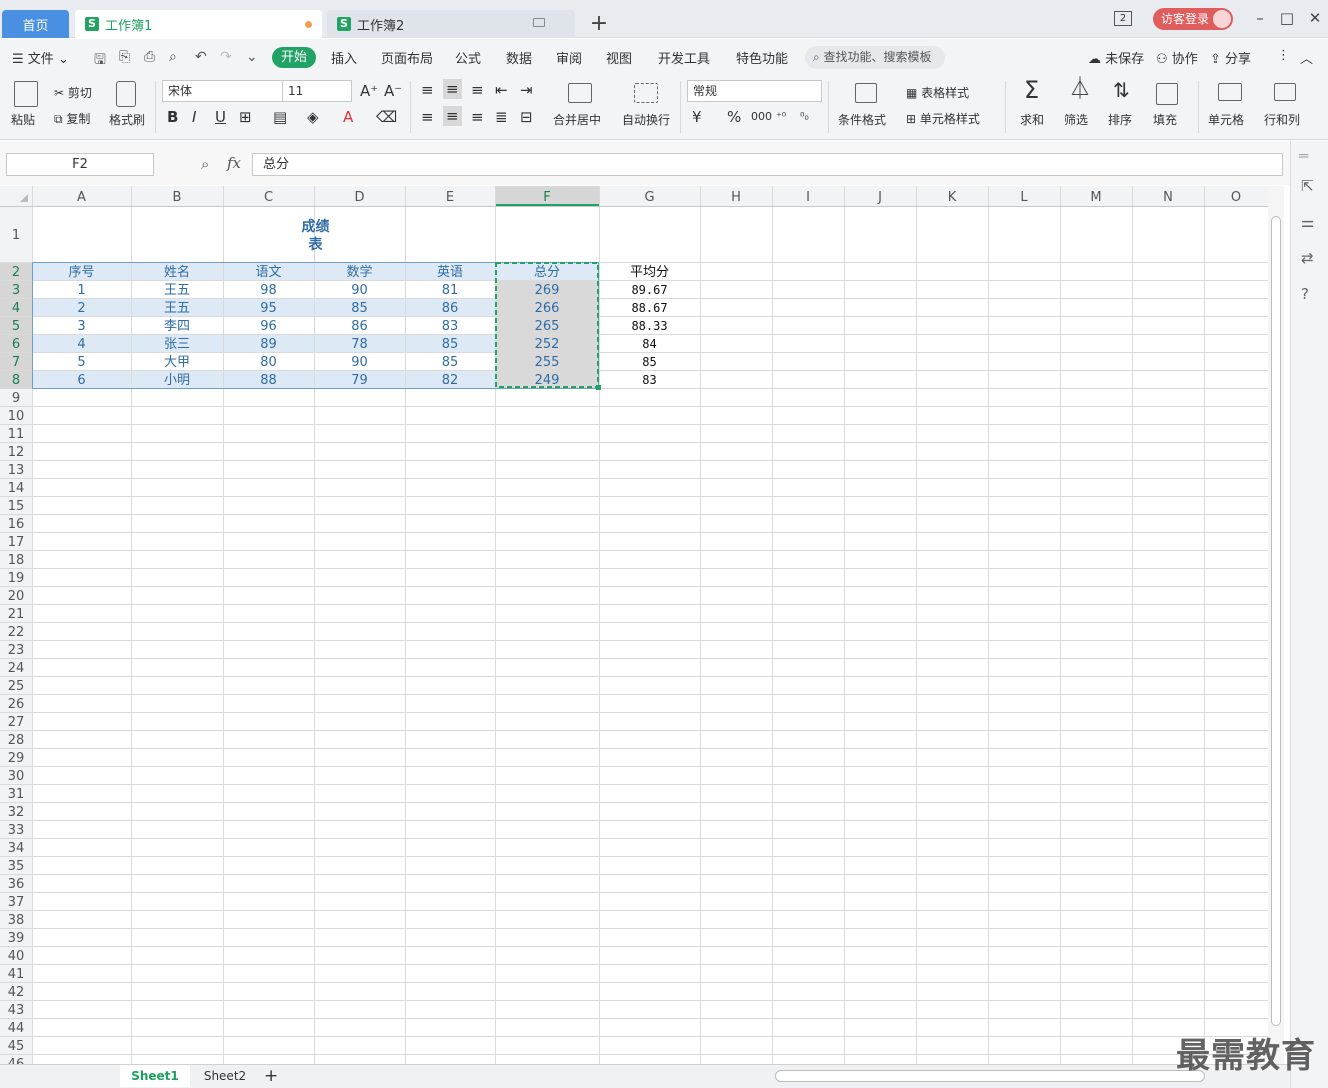  I want to click on align-top-icon: ≡, so click(427, 90).